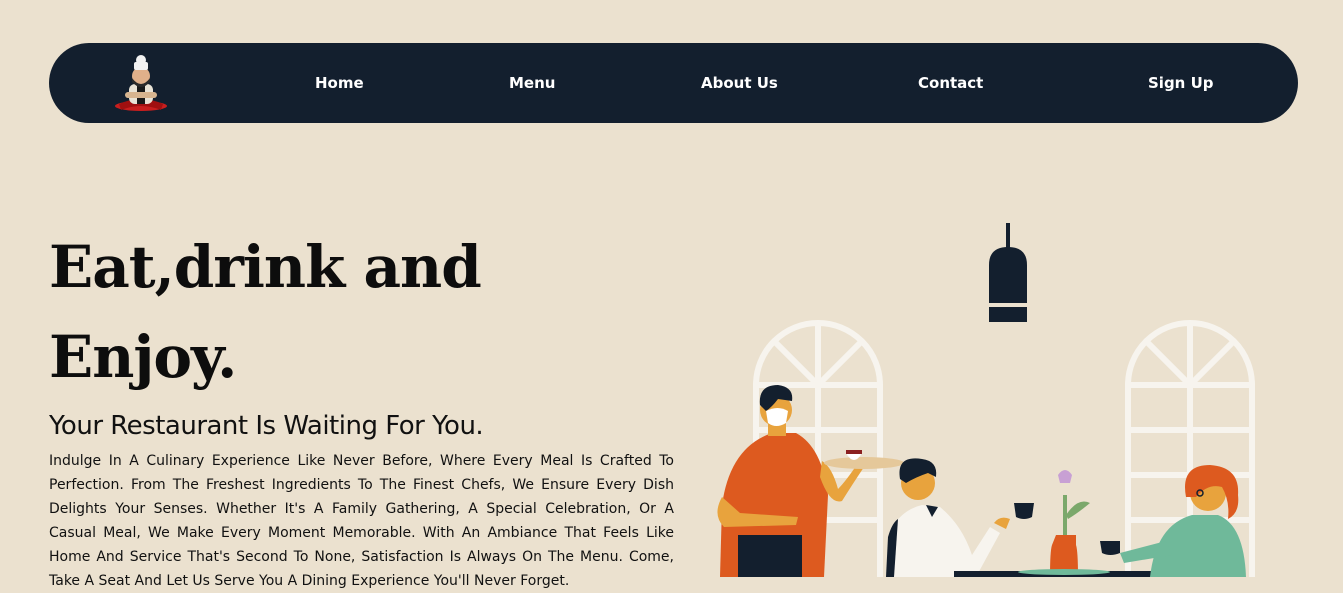  Describe the element at coordinates (673, 83) in the screenshot. I see `navbar: Home Menu About Us Contact Sign Up` at that location.